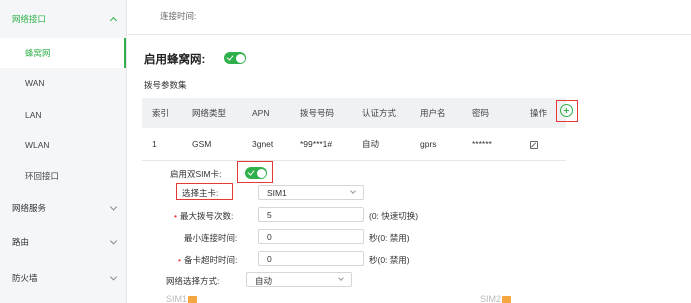  I want to click on sim1-tab: SIM1, so click(182, 298).